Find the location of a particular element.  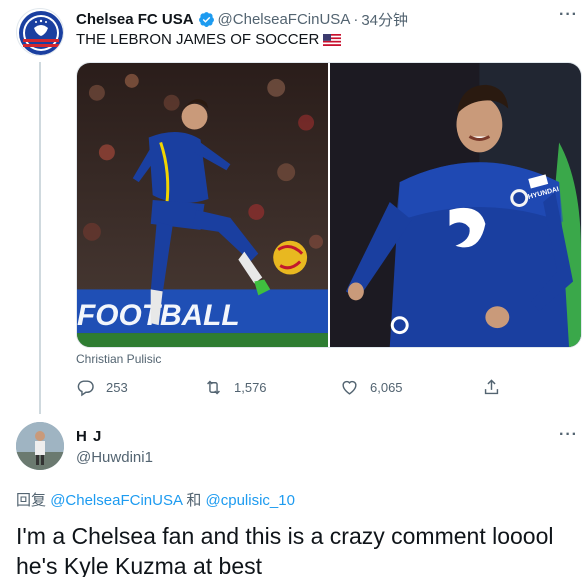

reply-author-handle: @Huwdini1 is located at coordinates (114, 457).